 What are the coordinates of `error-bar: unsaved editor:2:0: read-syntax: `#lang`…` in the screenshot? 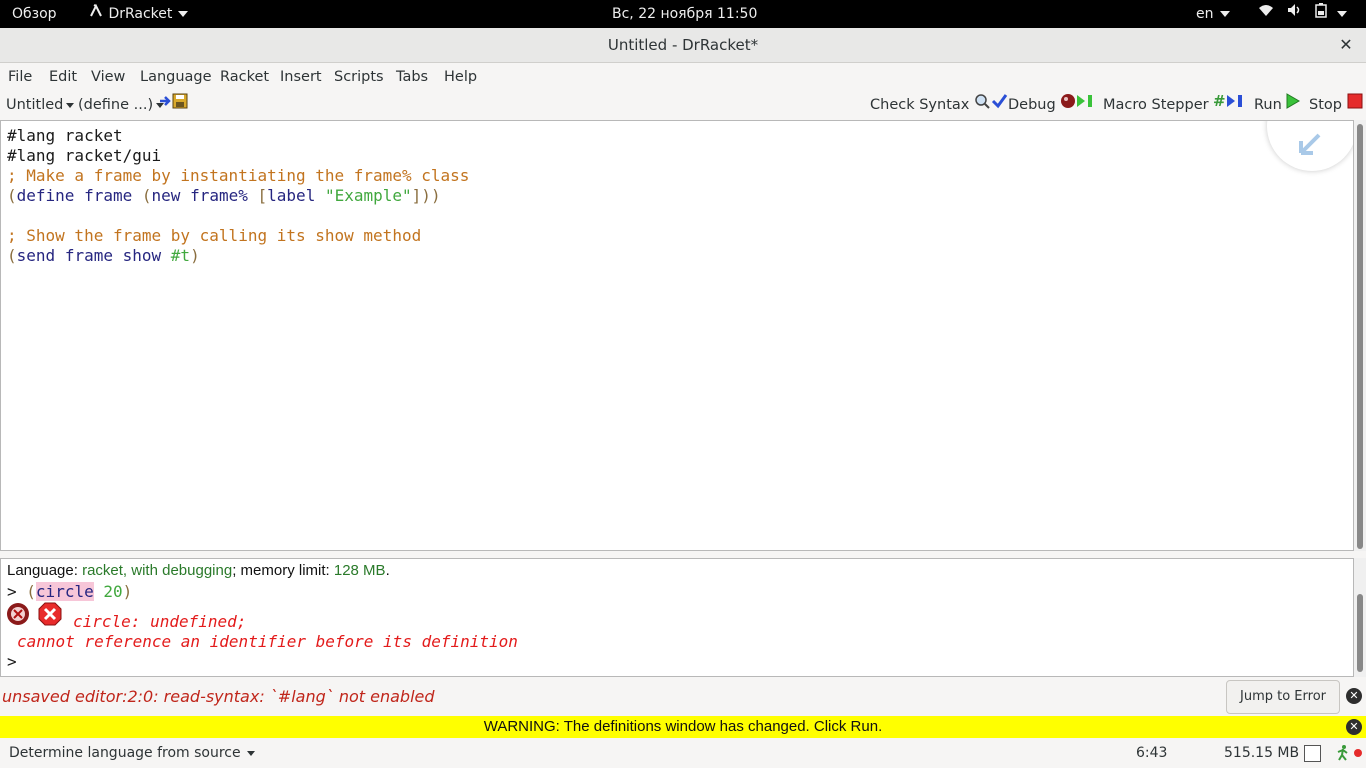 It's located at (683, 697).